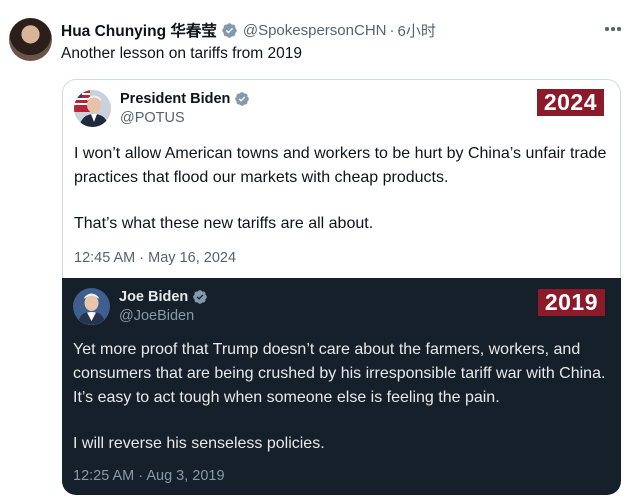  I want to click on author-avatar, so click(30, 39).